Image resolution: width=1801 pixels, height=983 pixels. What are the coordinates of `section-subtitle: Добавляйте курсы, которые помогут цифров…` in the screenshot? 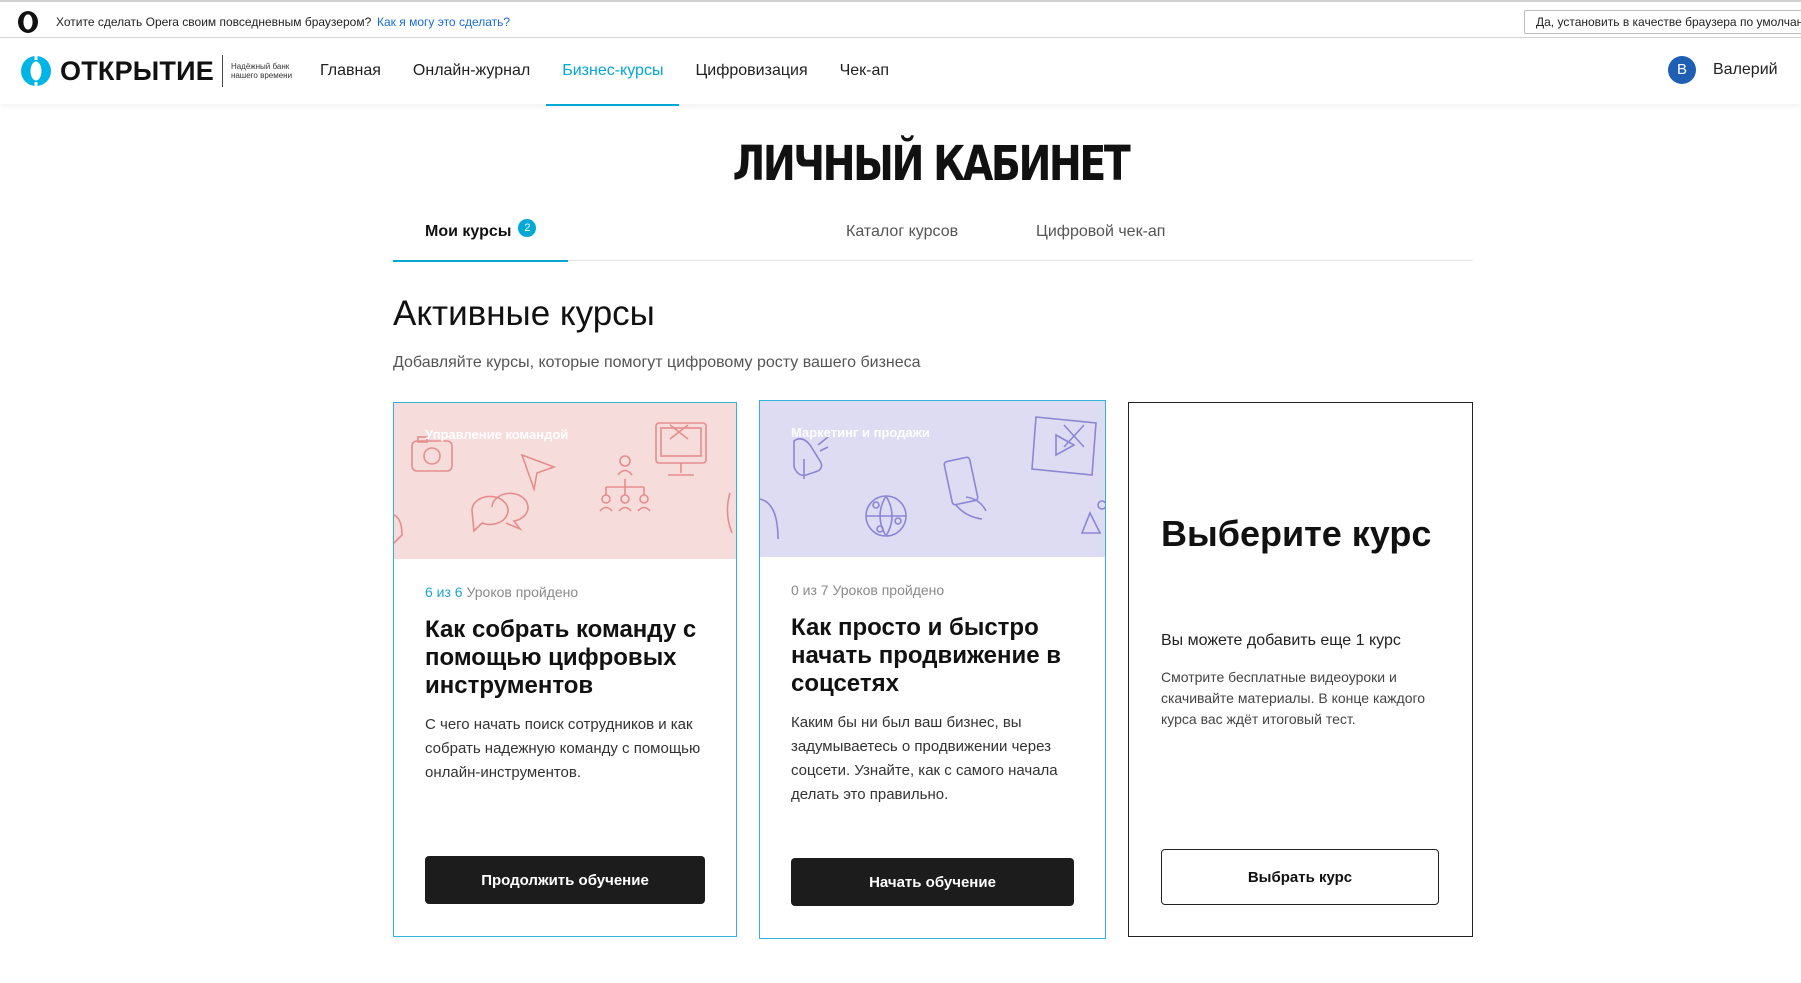 It's located at (657, 362).